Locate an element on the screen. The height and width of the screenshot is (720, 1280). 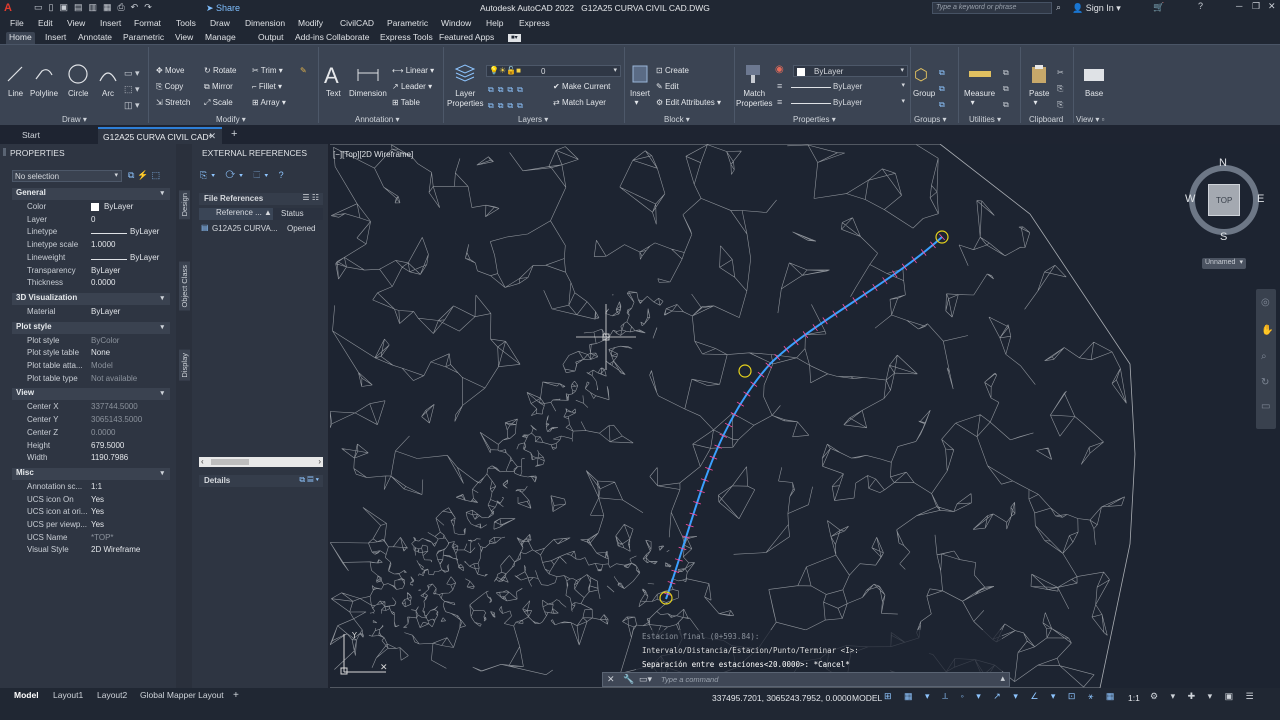
edit-attributes-button: ⚙ Edit Attributes ▾ is located at coordinates (688, 102).